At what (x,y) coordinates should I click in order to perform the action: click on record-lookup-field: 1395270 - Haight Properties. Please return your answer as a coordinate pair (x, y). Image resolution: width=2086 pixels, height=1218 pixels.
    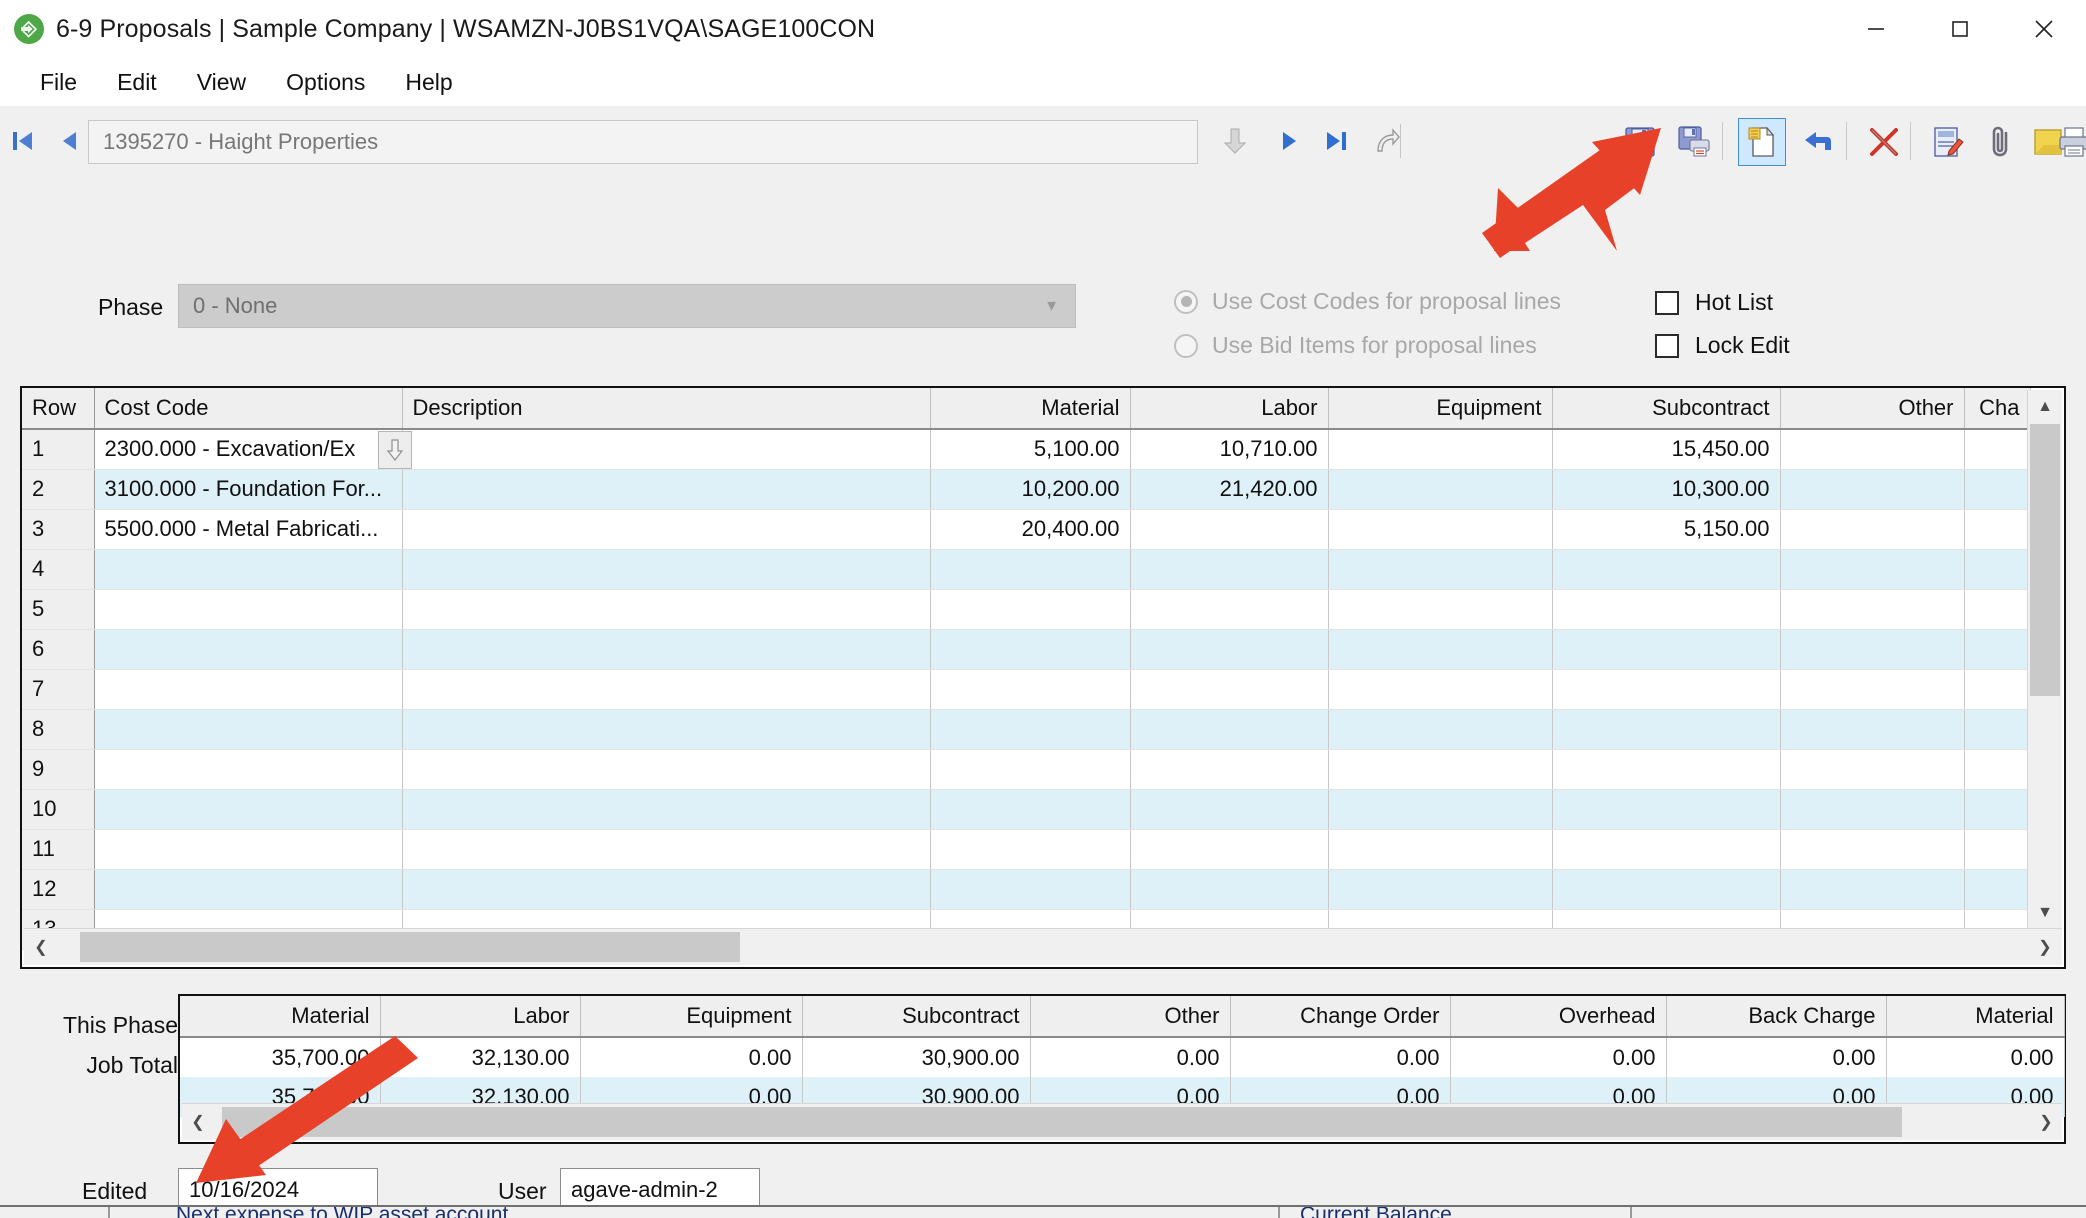
    Looking at the image, I should click on (643, 142).